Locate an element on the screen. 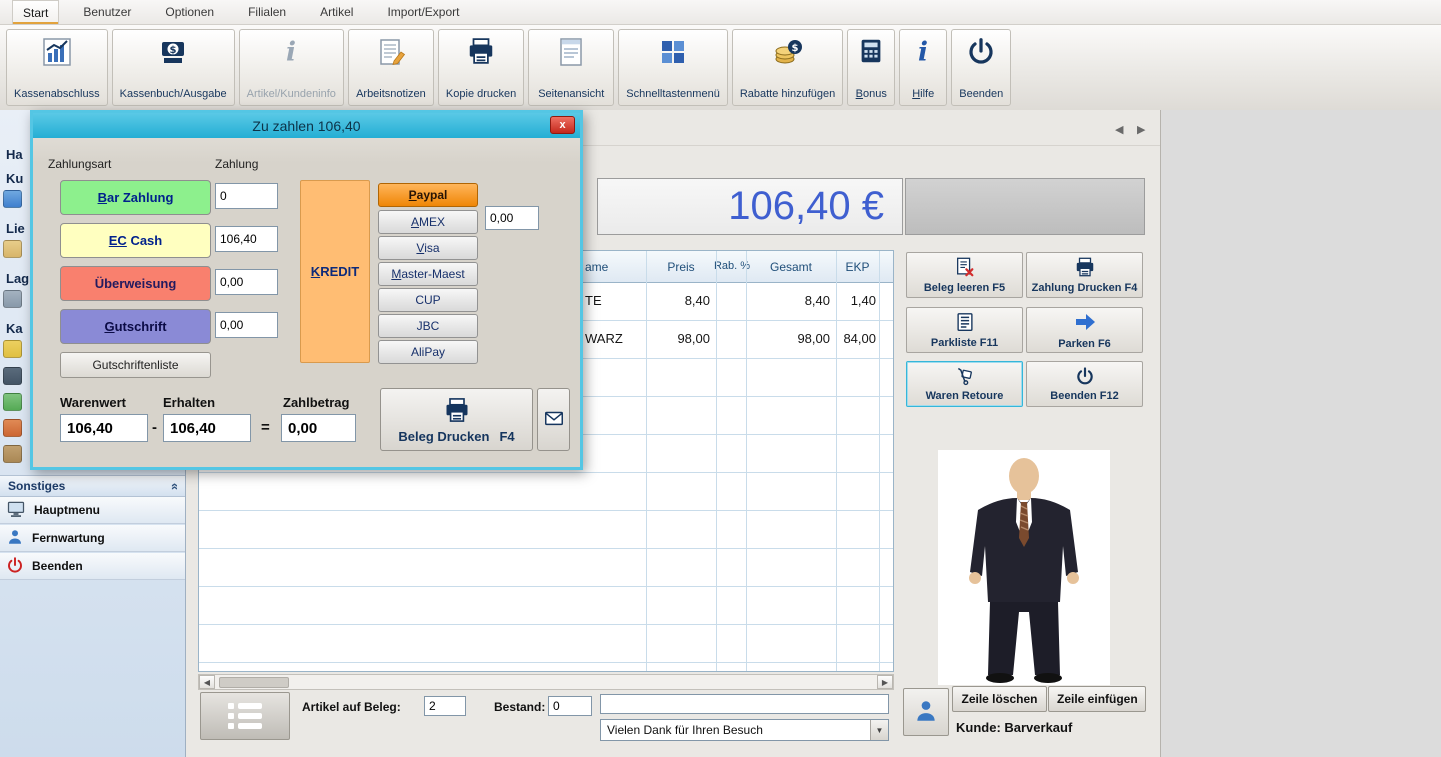  tab-import-export: Import/Export is located at coordinates (423, 12).